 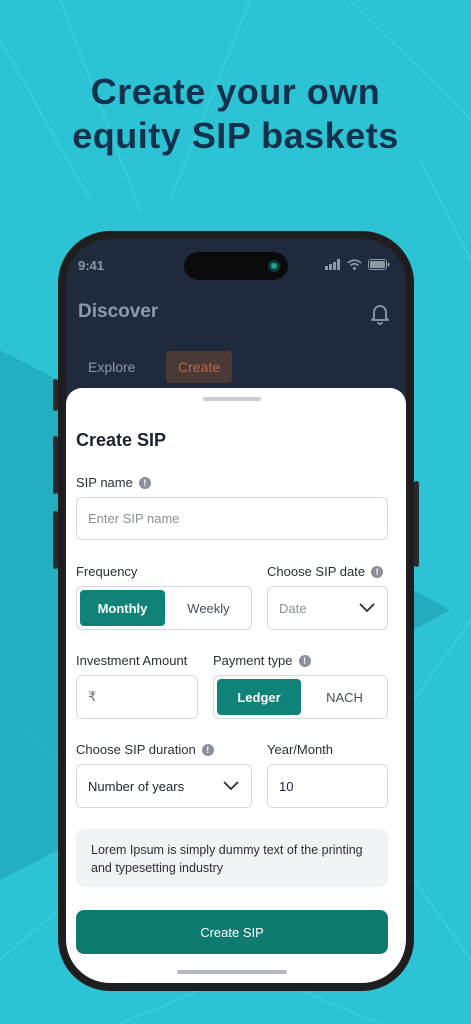 I want to click on frequency-weekly-option: Weekly, so click(x=208, y=608).